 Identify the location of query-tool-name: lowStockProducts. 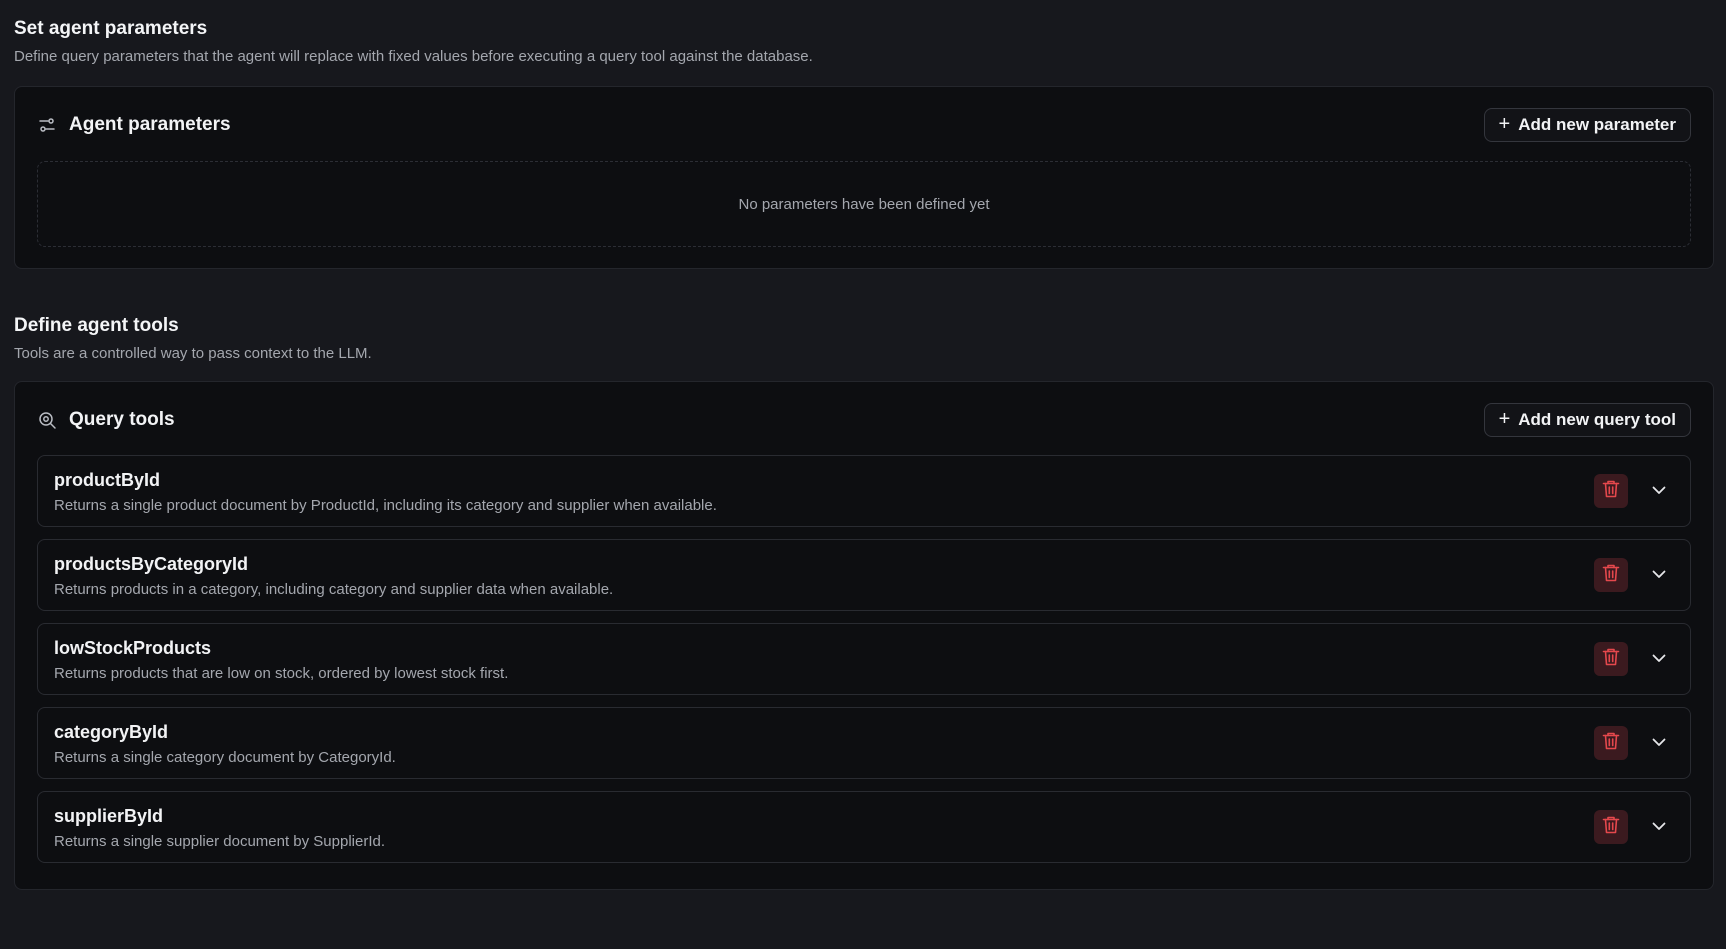
(133, 648).